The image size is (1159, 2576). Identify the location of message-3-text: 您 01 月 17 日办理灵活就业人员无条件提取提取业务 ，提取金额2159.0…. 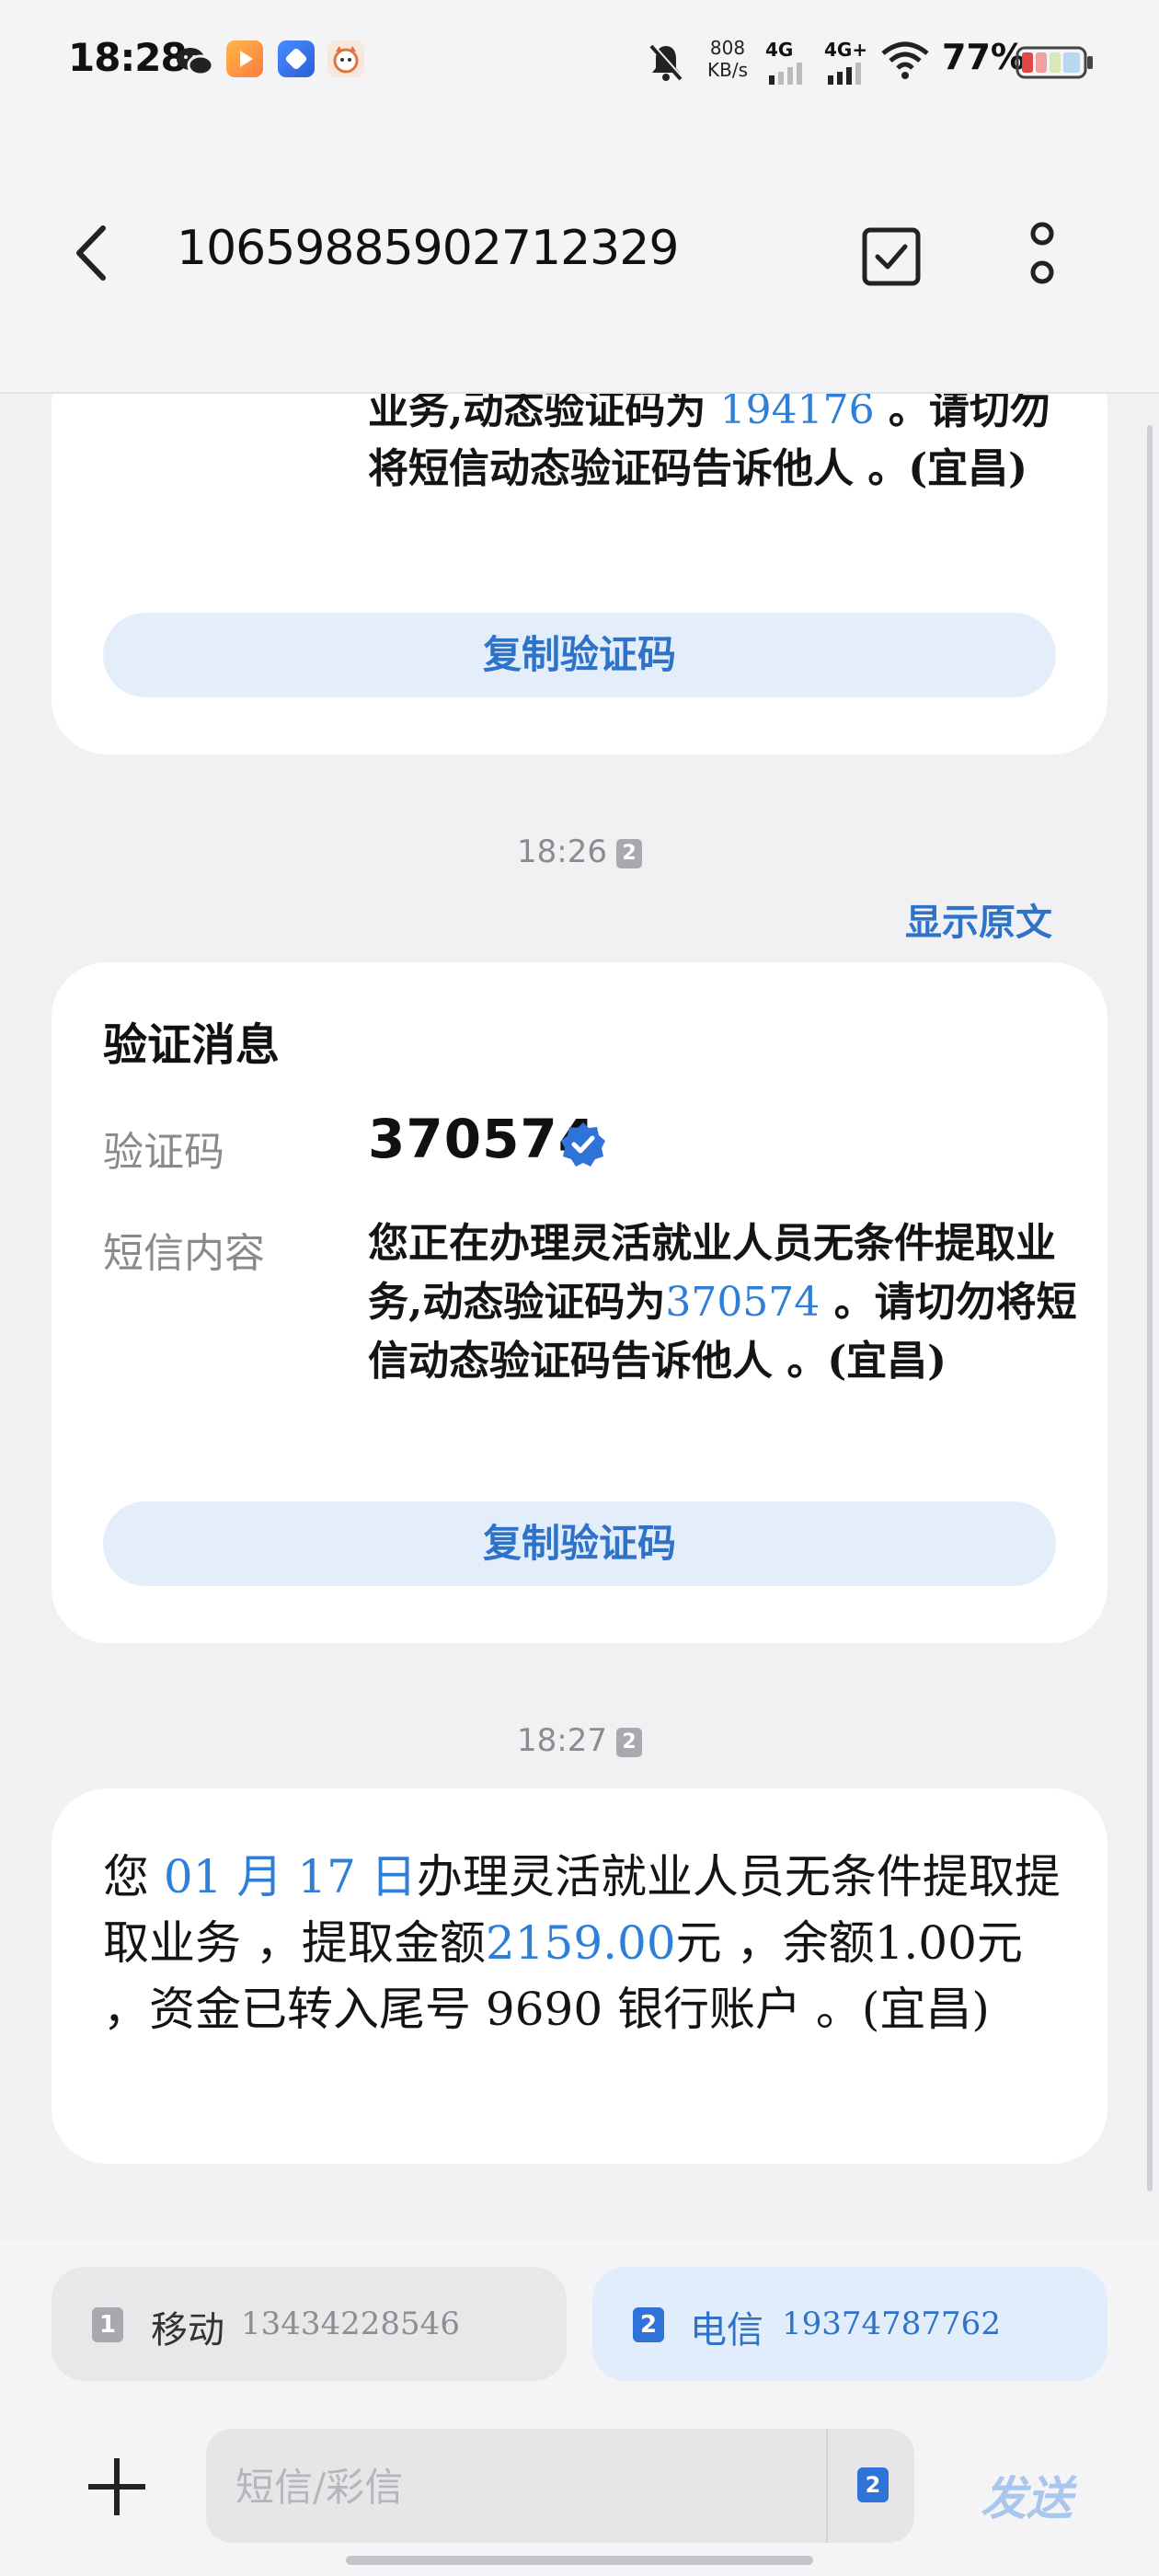
(582, 1943).